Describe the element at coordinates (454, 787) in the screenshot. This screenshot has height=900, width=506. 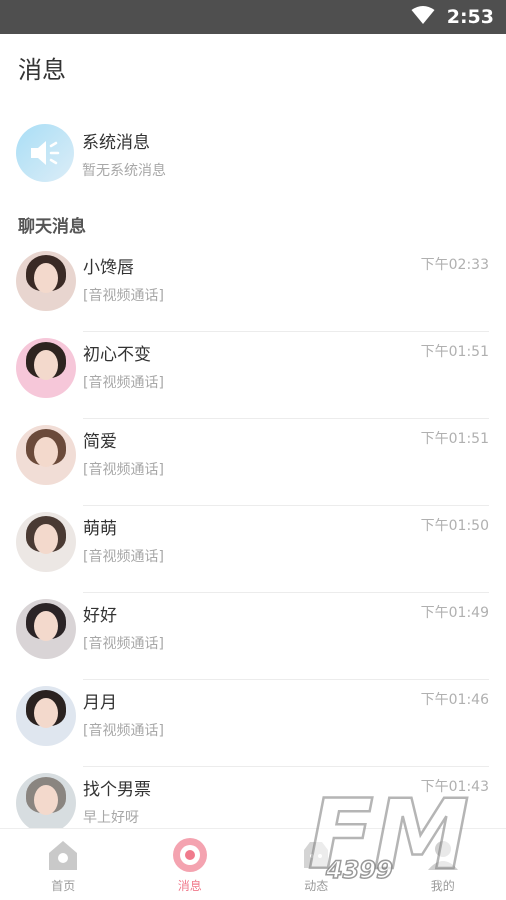
I see `chat-time: 下午01:43` at that location.